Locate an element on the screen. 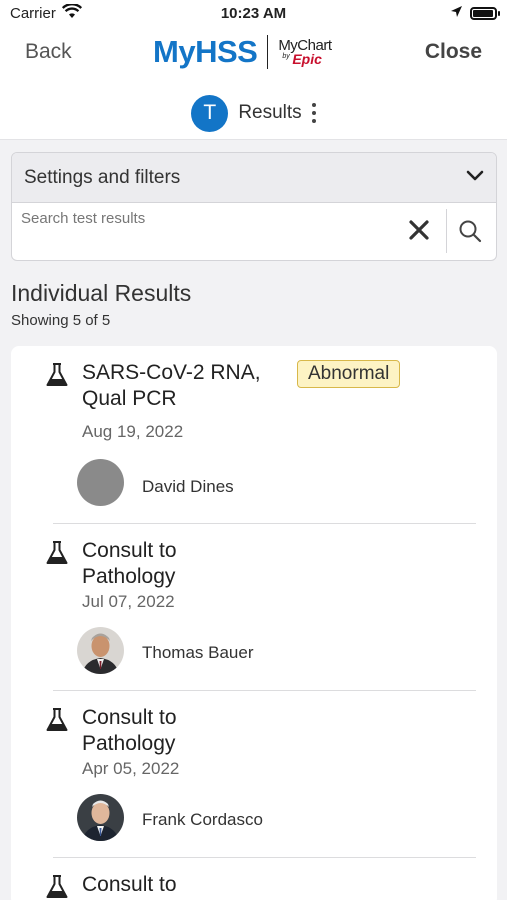 Image resolution: width=507 pixels, height=900 pixels. page-title: Results is located at coordinates (270, 112).